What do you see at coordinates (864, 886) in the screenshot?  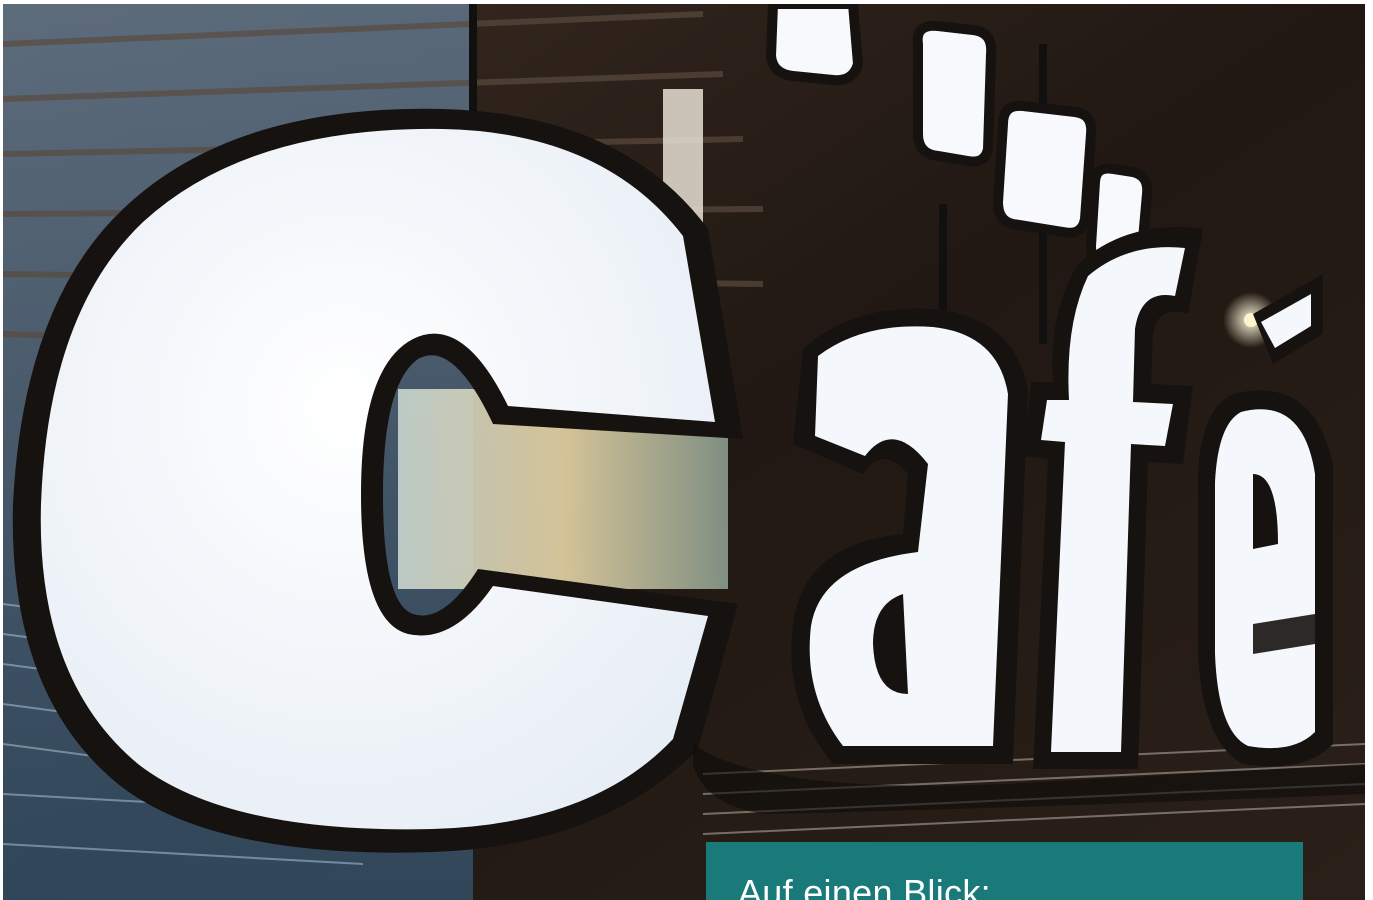 I see `info-box-heading: Auf einen Blick:` at bounding box center [864, 886].